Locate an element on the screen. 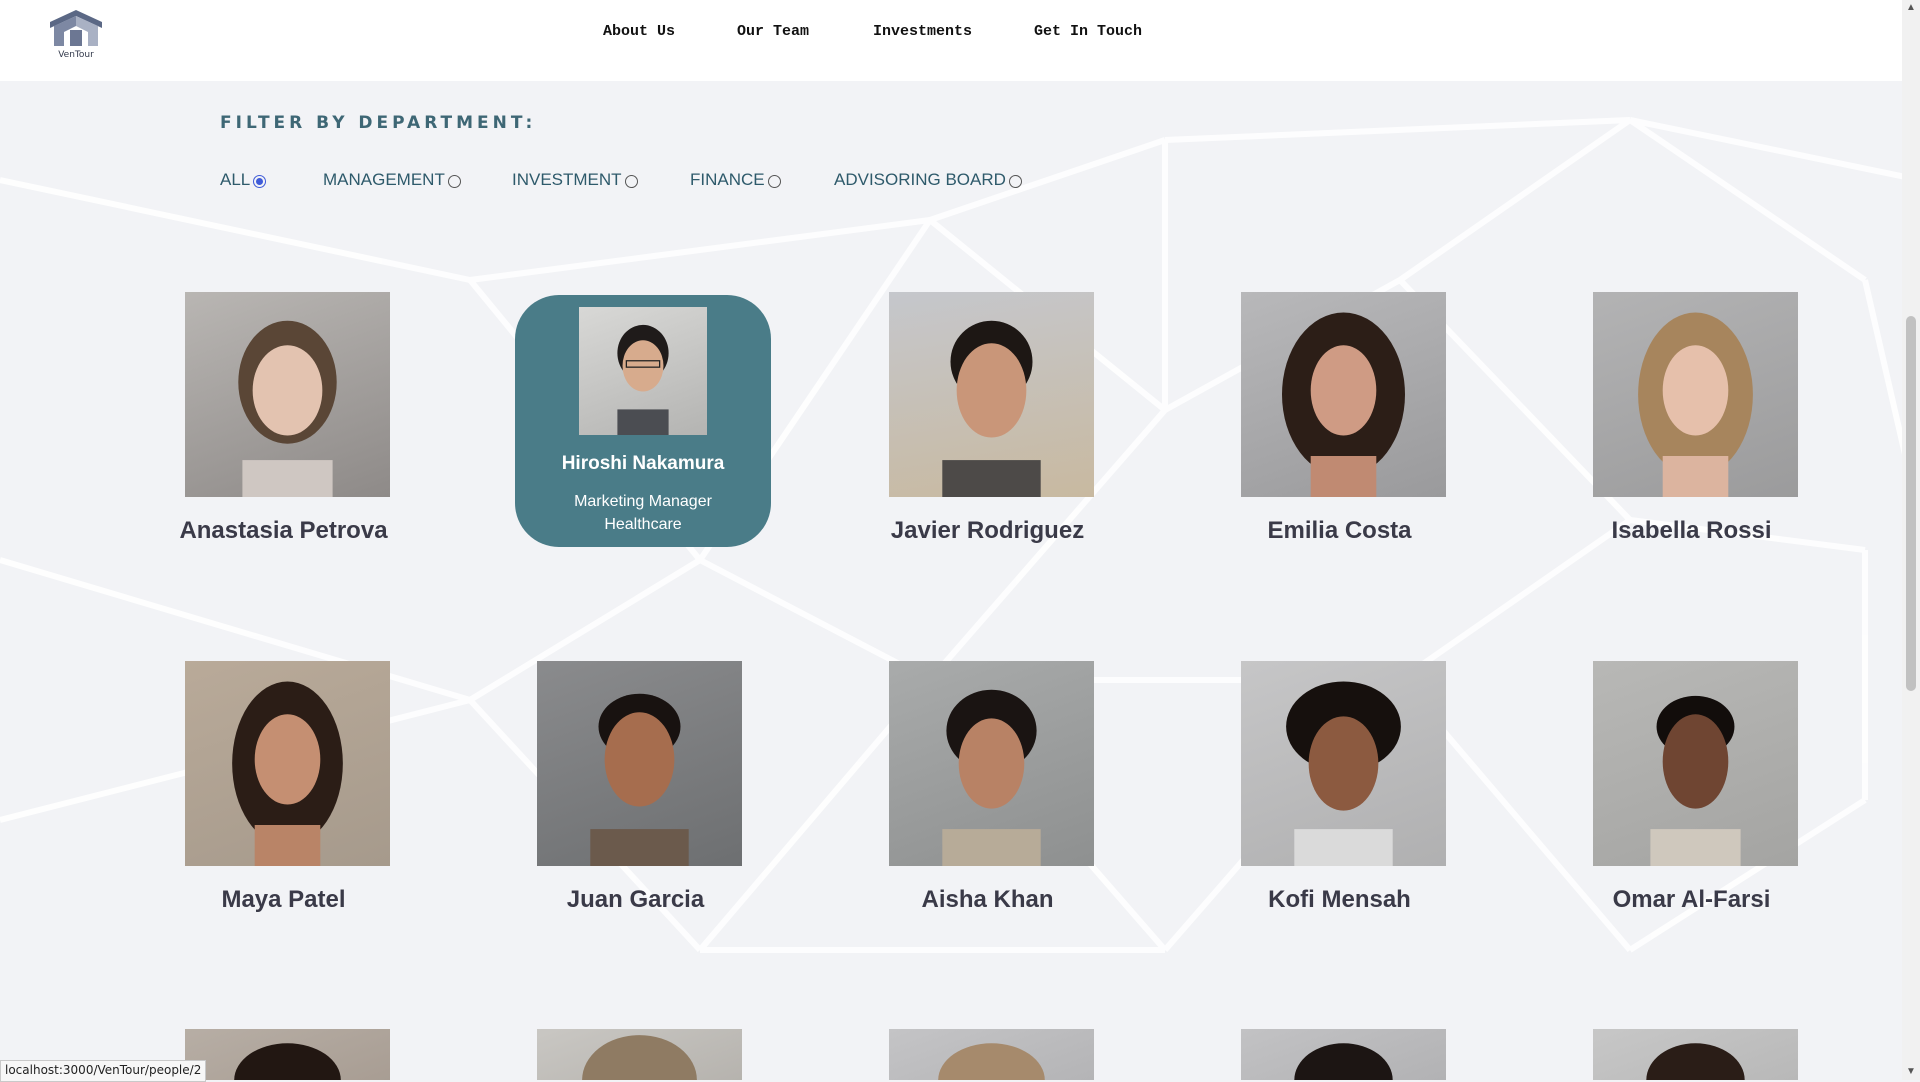 Image resolution: width=1920 pixels, height=1082 pixels. nav-get-in-touch: Get In Touch is located at coordinates (1088, 31).